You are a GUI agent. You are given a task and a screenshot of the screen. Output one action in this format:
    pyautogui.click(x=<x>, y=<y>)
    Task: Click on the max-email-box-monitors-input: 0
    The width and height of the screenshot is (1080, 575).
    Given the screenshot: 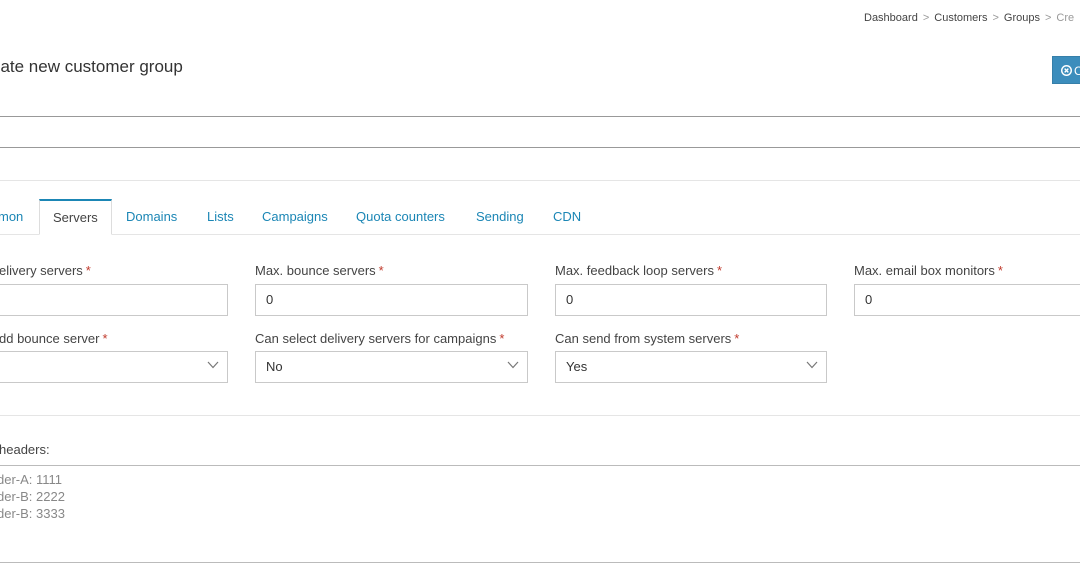 What is the action you would take?
    pyautogui.click(x=967, y=300)
    